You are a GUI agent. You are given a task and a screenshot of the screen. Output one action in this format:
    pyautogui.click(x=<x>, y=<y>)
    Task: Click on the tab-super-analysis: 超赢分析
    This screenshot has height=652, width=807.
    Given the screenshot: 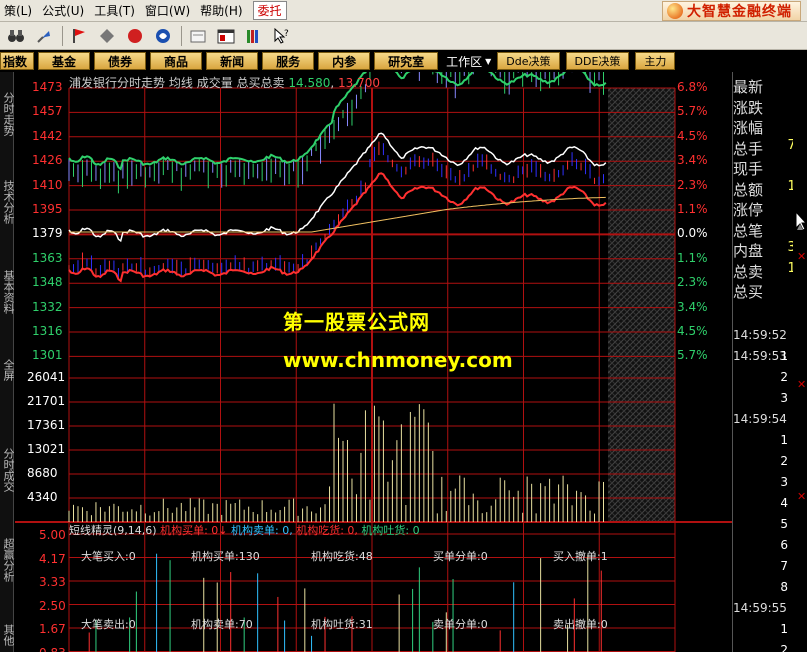 What is the action you would take?
    pyautogui.click(x=7, y=560)
    